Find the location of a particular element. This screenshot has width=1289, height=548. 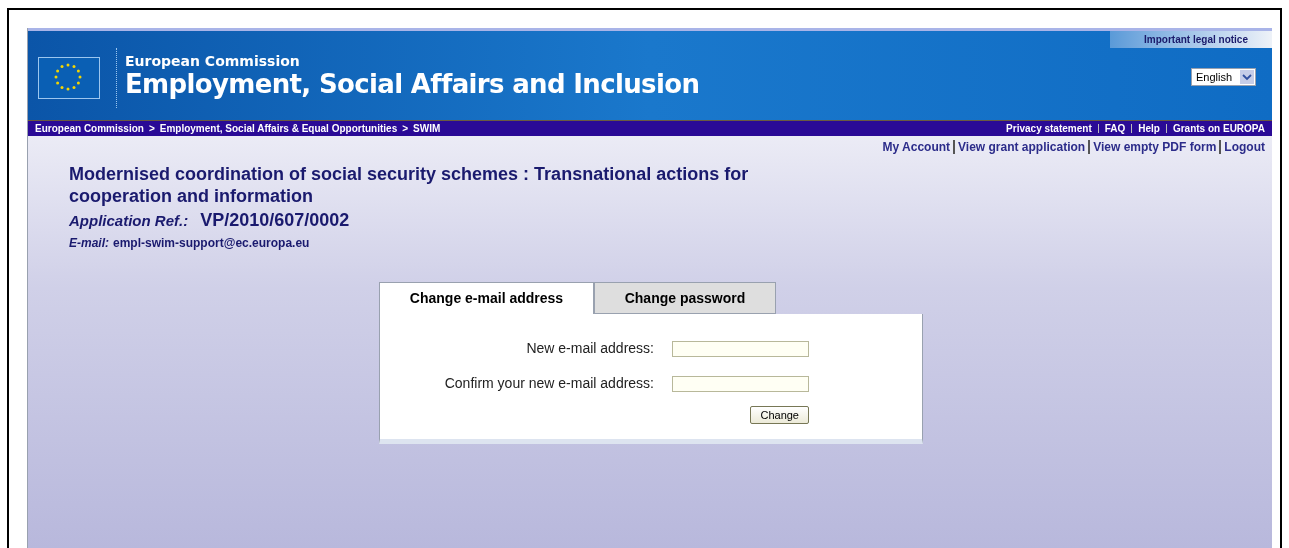

tab: Change e-mail address is located at coordinates (486, 298).